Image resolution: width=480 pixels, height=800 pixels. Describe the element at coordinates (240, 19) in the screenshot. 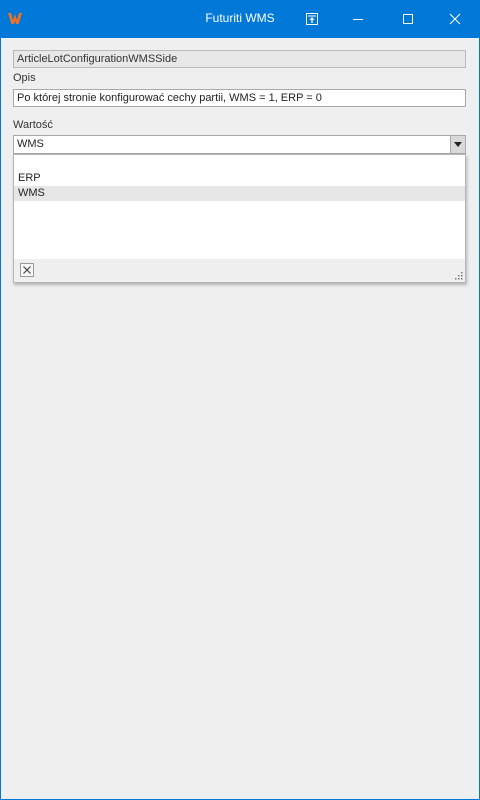

I see `title-bar: Futuriti WMS` at that location.